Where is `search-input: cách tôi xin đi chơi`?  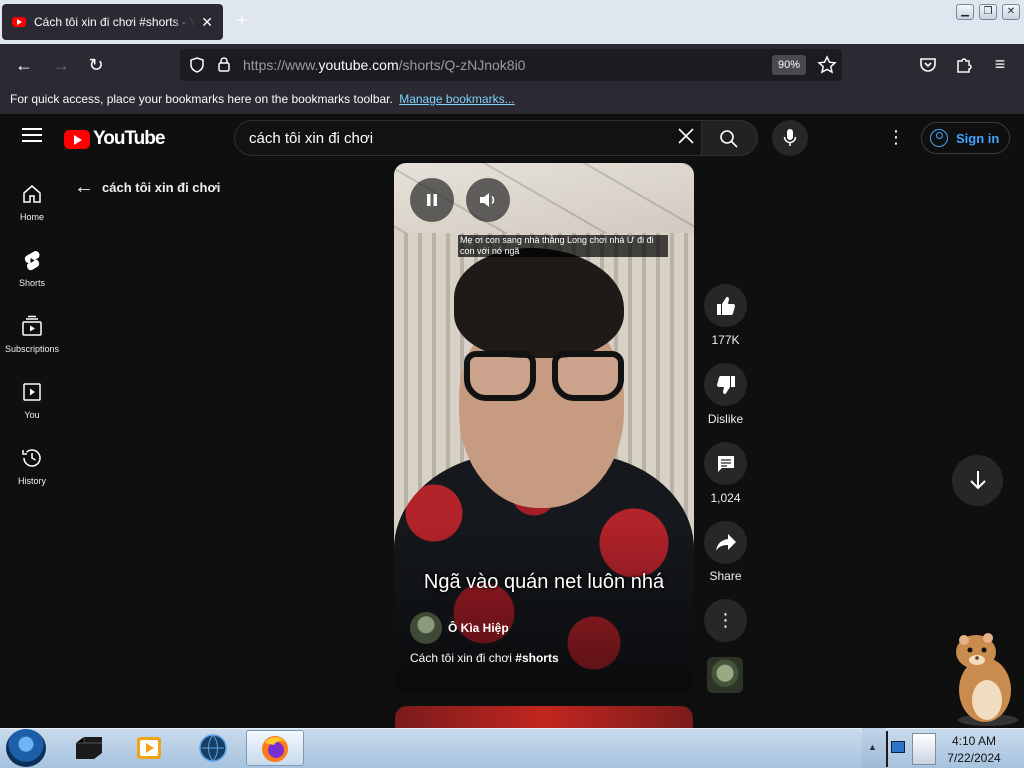 search-input: cách tôi xin đi chơi is located at coordinates (468, 138).